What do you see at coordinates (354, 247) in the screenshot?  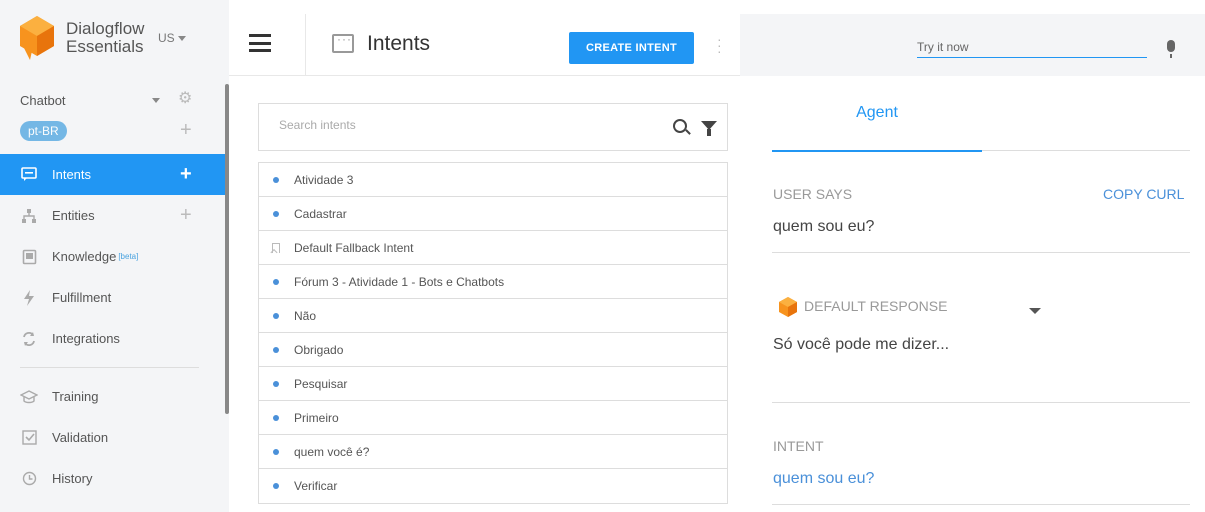 I see `intent-name: Default Fallback Intent` at bounding box center [354, 247].